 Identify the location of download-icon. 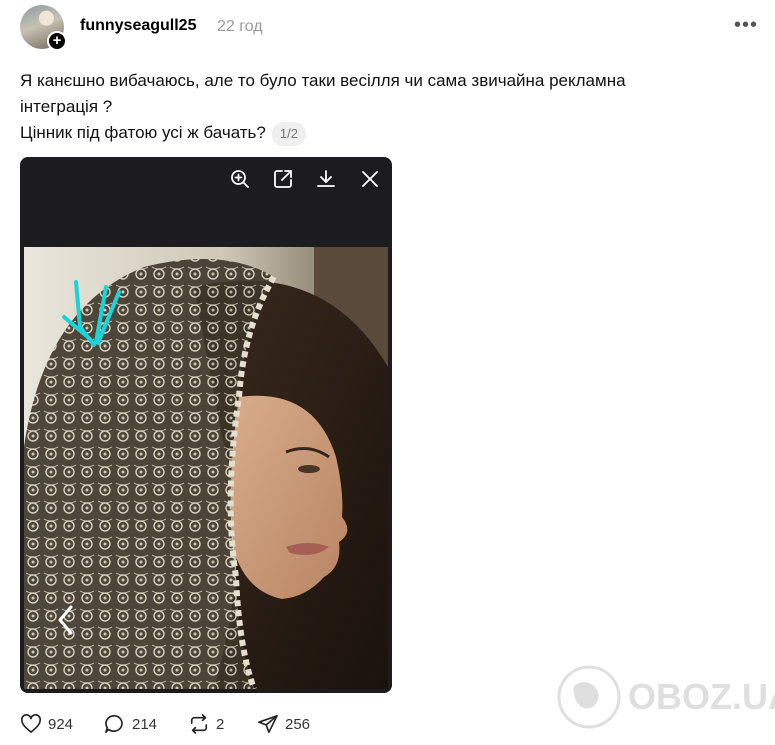
(326, 179).